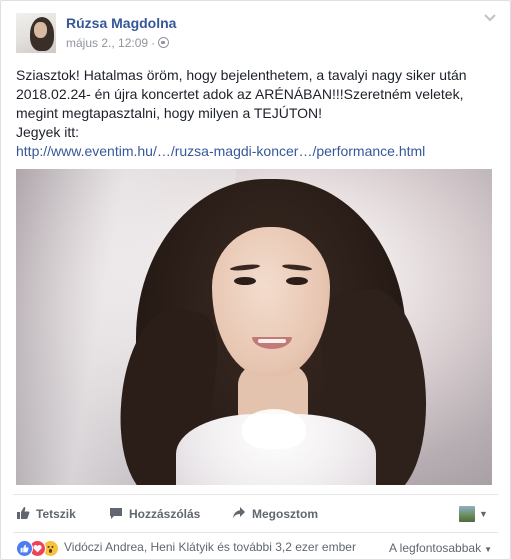 The width and height of the screenshot is (511, 560). I want to click on like-reaction-icon, so click(24, 548).